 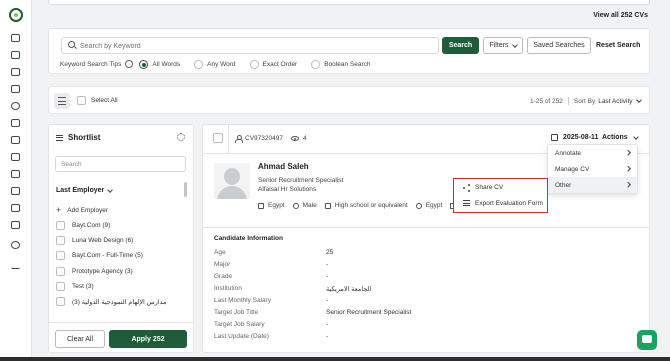 I want to click on filters-label: Filters, so click(x=499, y=45).